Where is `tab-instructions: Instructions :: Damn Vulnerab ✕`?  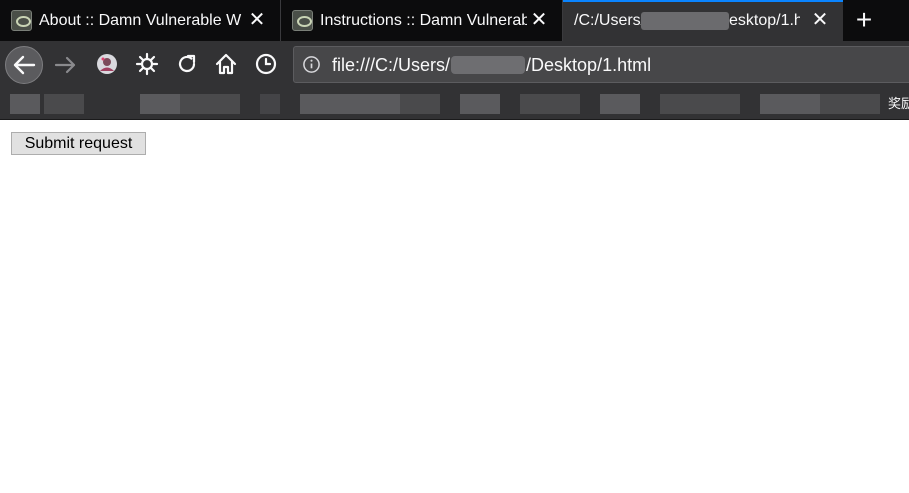 tab-instructions: Instructions :: Damn Vulnerab ✕ is located at coordinates (422, 20).